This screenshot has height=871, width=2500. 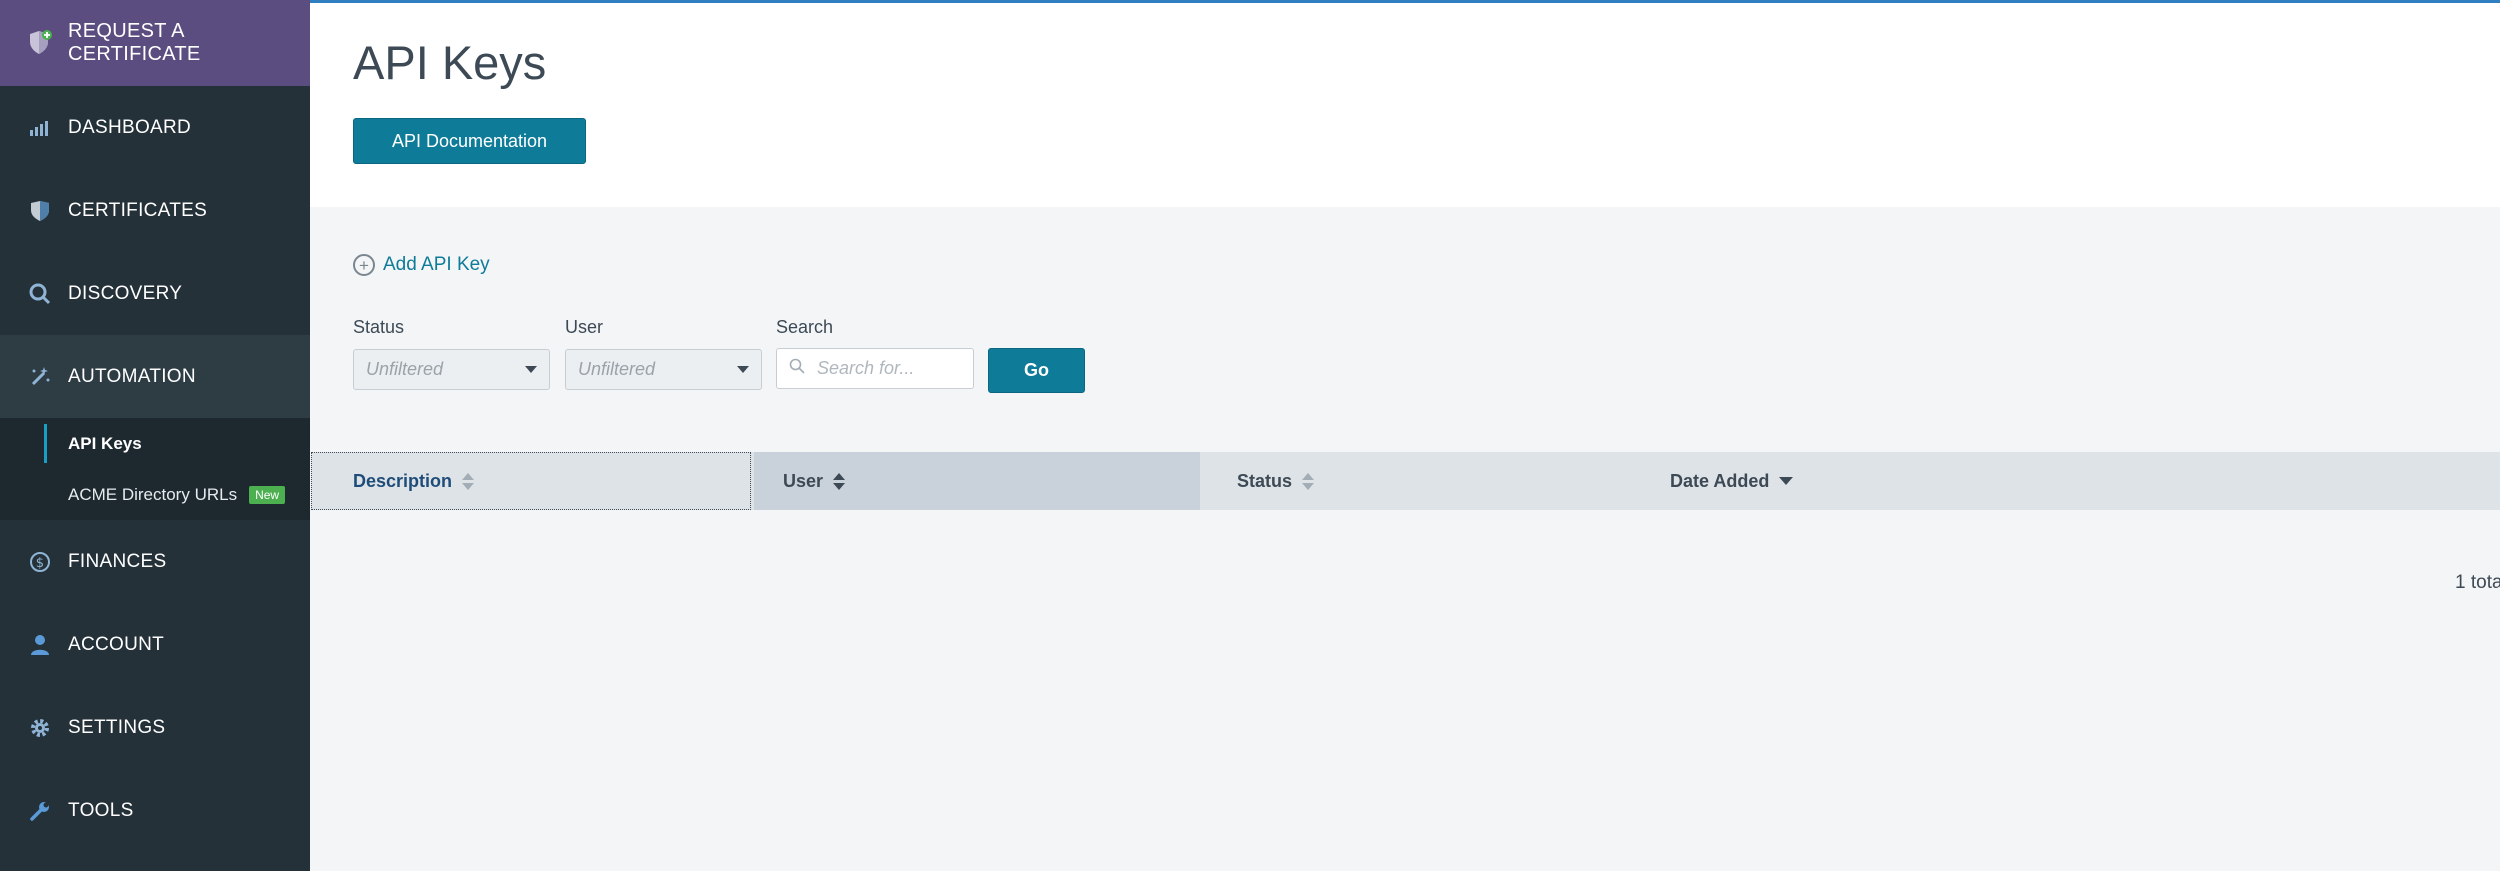 I want to click on go-button: Go, so click(x=1036, y=370).